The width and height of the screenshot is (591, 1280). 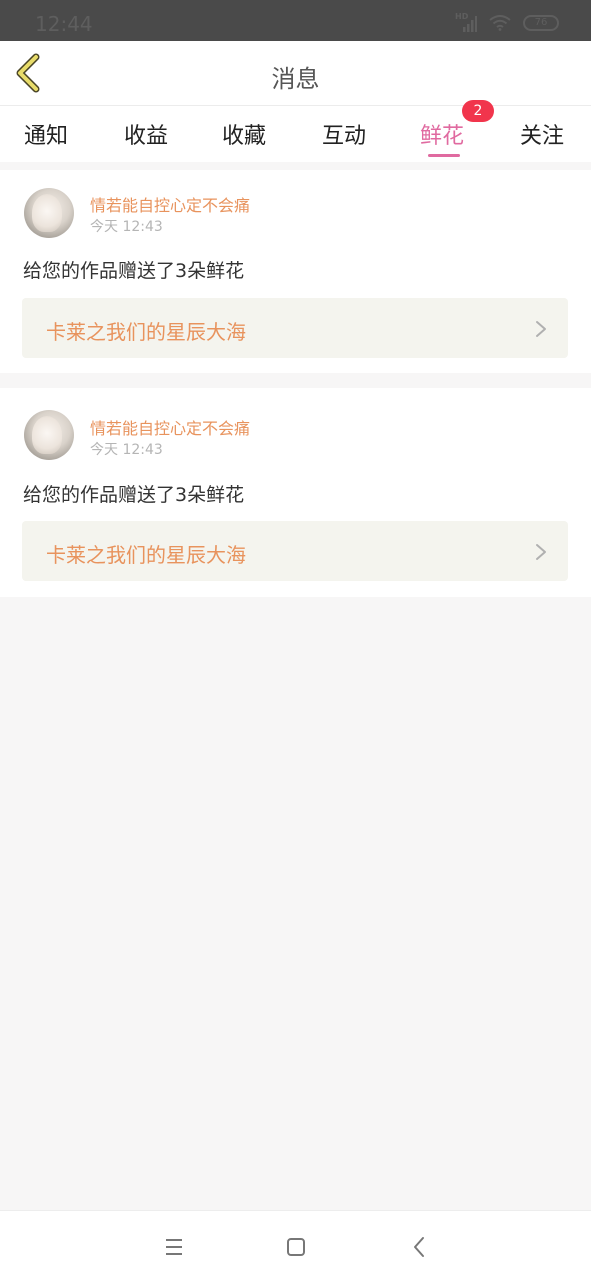 I want to click on battery-icon: 76, so click(x=541, y=23).